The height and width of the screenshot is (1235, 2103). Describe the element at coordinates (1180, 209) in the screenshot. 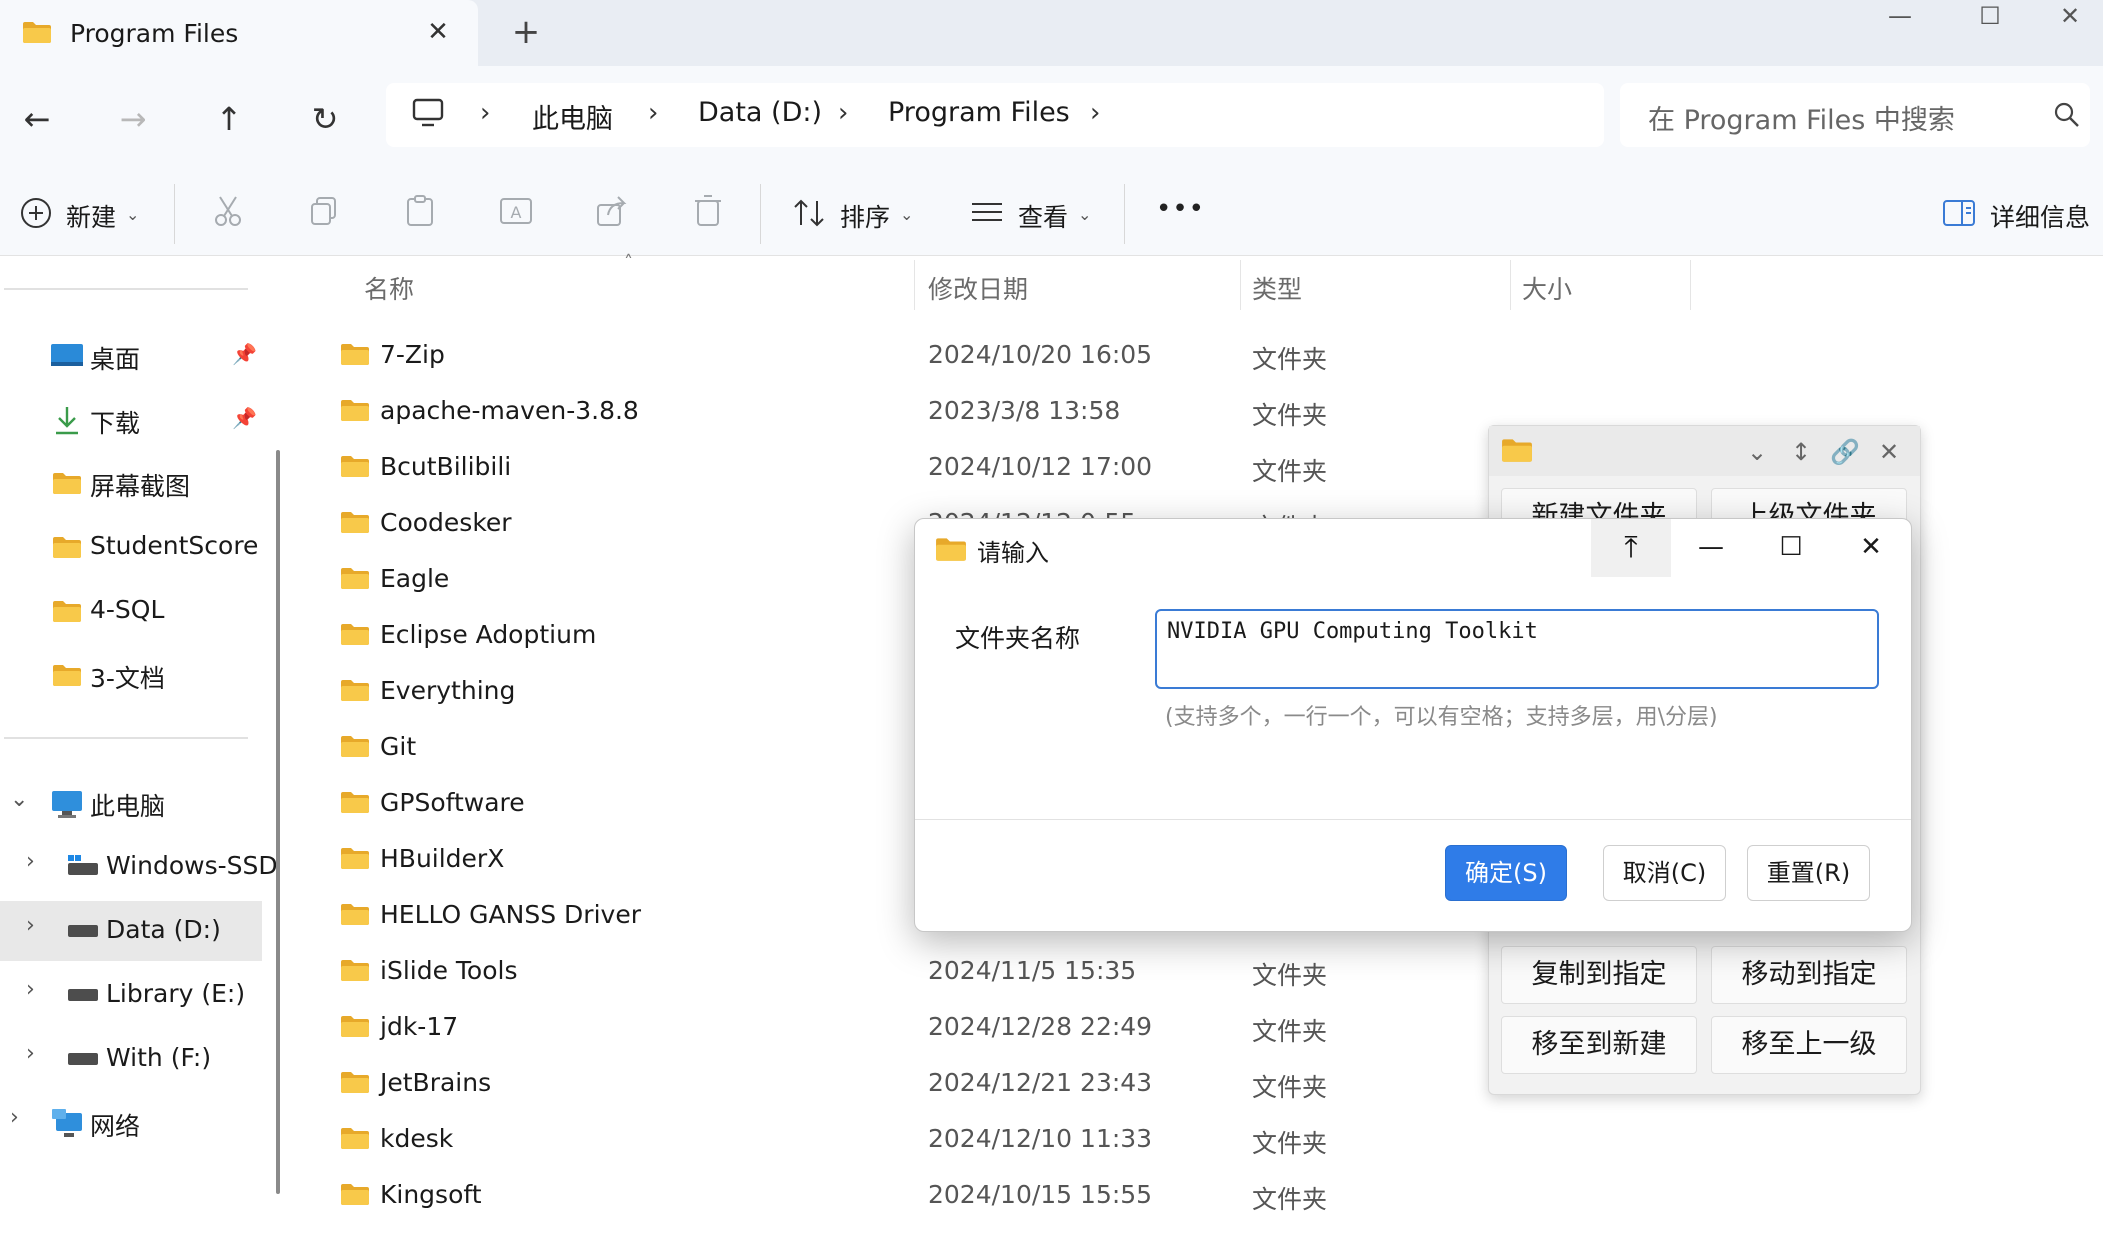

I see `more-options-button: •••` at that location.